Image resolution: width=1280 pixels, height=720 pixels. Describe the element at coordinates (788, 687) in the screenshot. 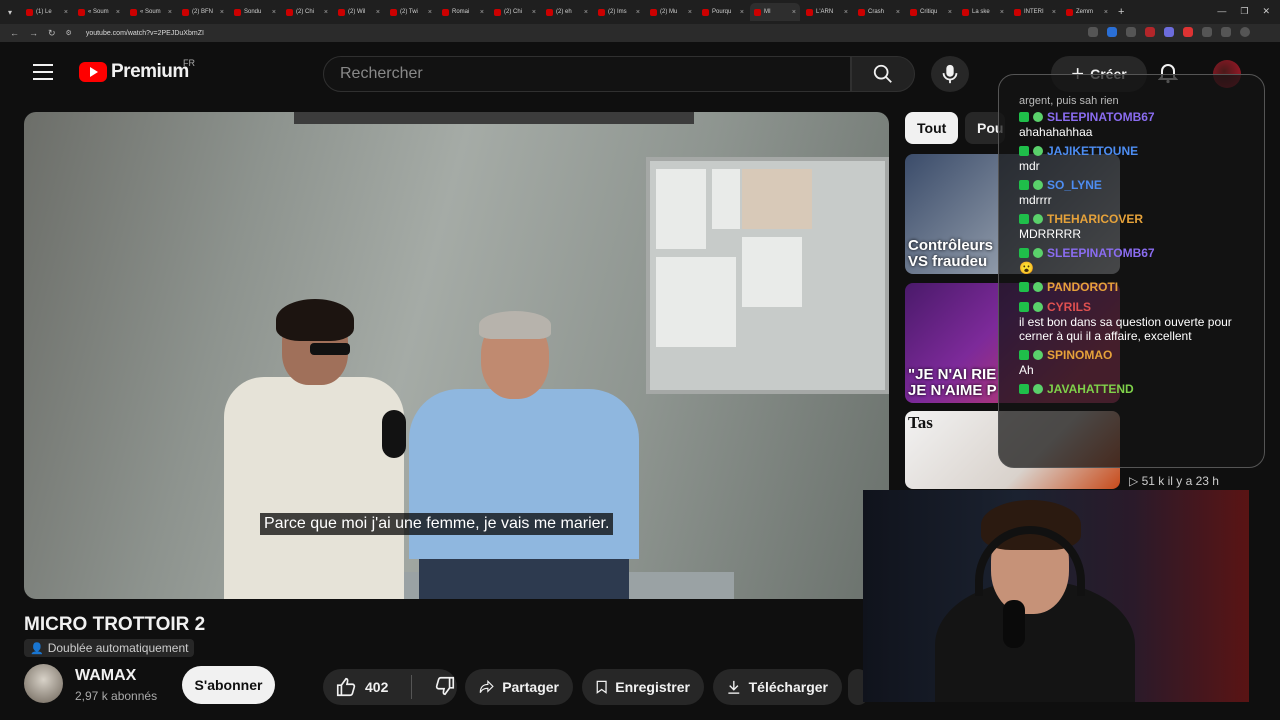

I see `download-label: Télécharger` at that location.